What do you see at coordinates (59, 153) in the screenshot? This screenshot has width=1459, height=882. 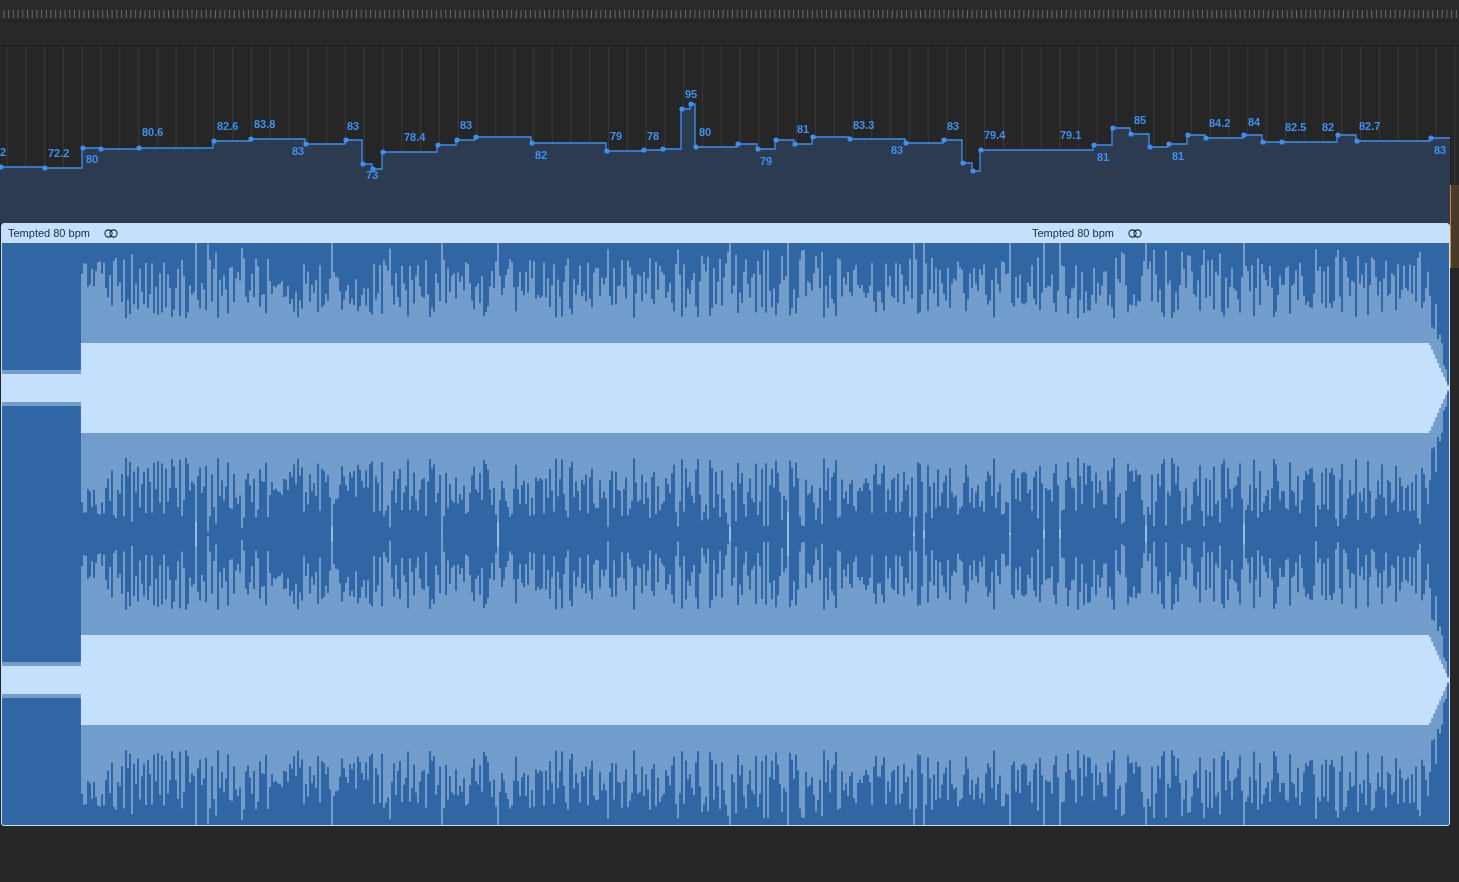 I see `tempo-value: 72.2` at bounding box center [59, 153].